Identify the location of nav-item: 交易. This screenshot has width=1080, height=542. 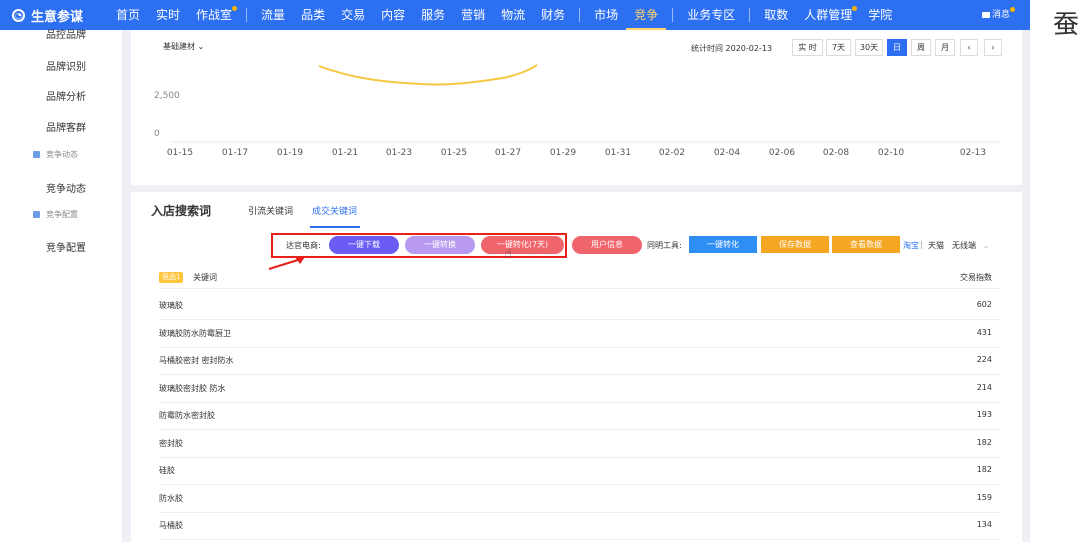
(353, 15).